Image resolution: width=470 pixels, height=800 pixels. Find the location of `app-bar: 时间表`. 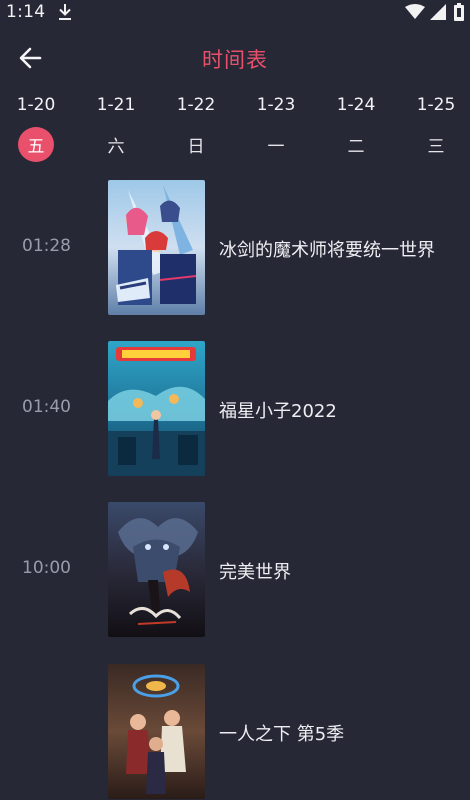

app-bar: 时间表 is located at coordinates (235, 58).